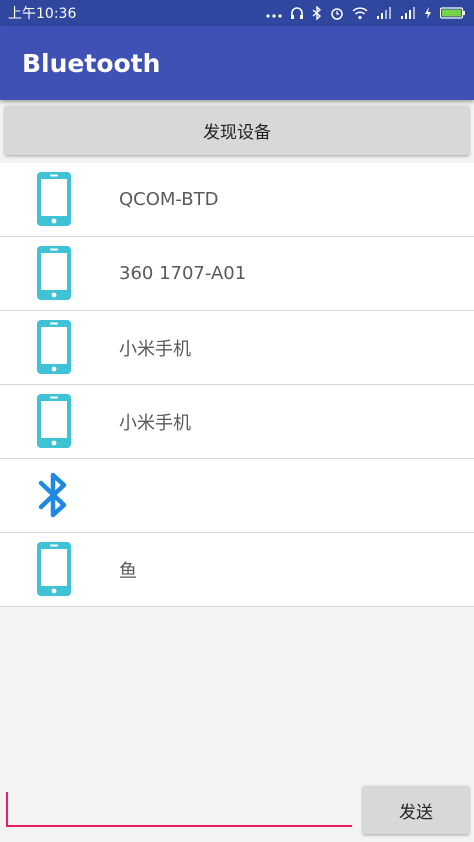  Describe the element at coordinates (42, 14) in the screenshot. I see `status-time: 上午10:36` at that location.